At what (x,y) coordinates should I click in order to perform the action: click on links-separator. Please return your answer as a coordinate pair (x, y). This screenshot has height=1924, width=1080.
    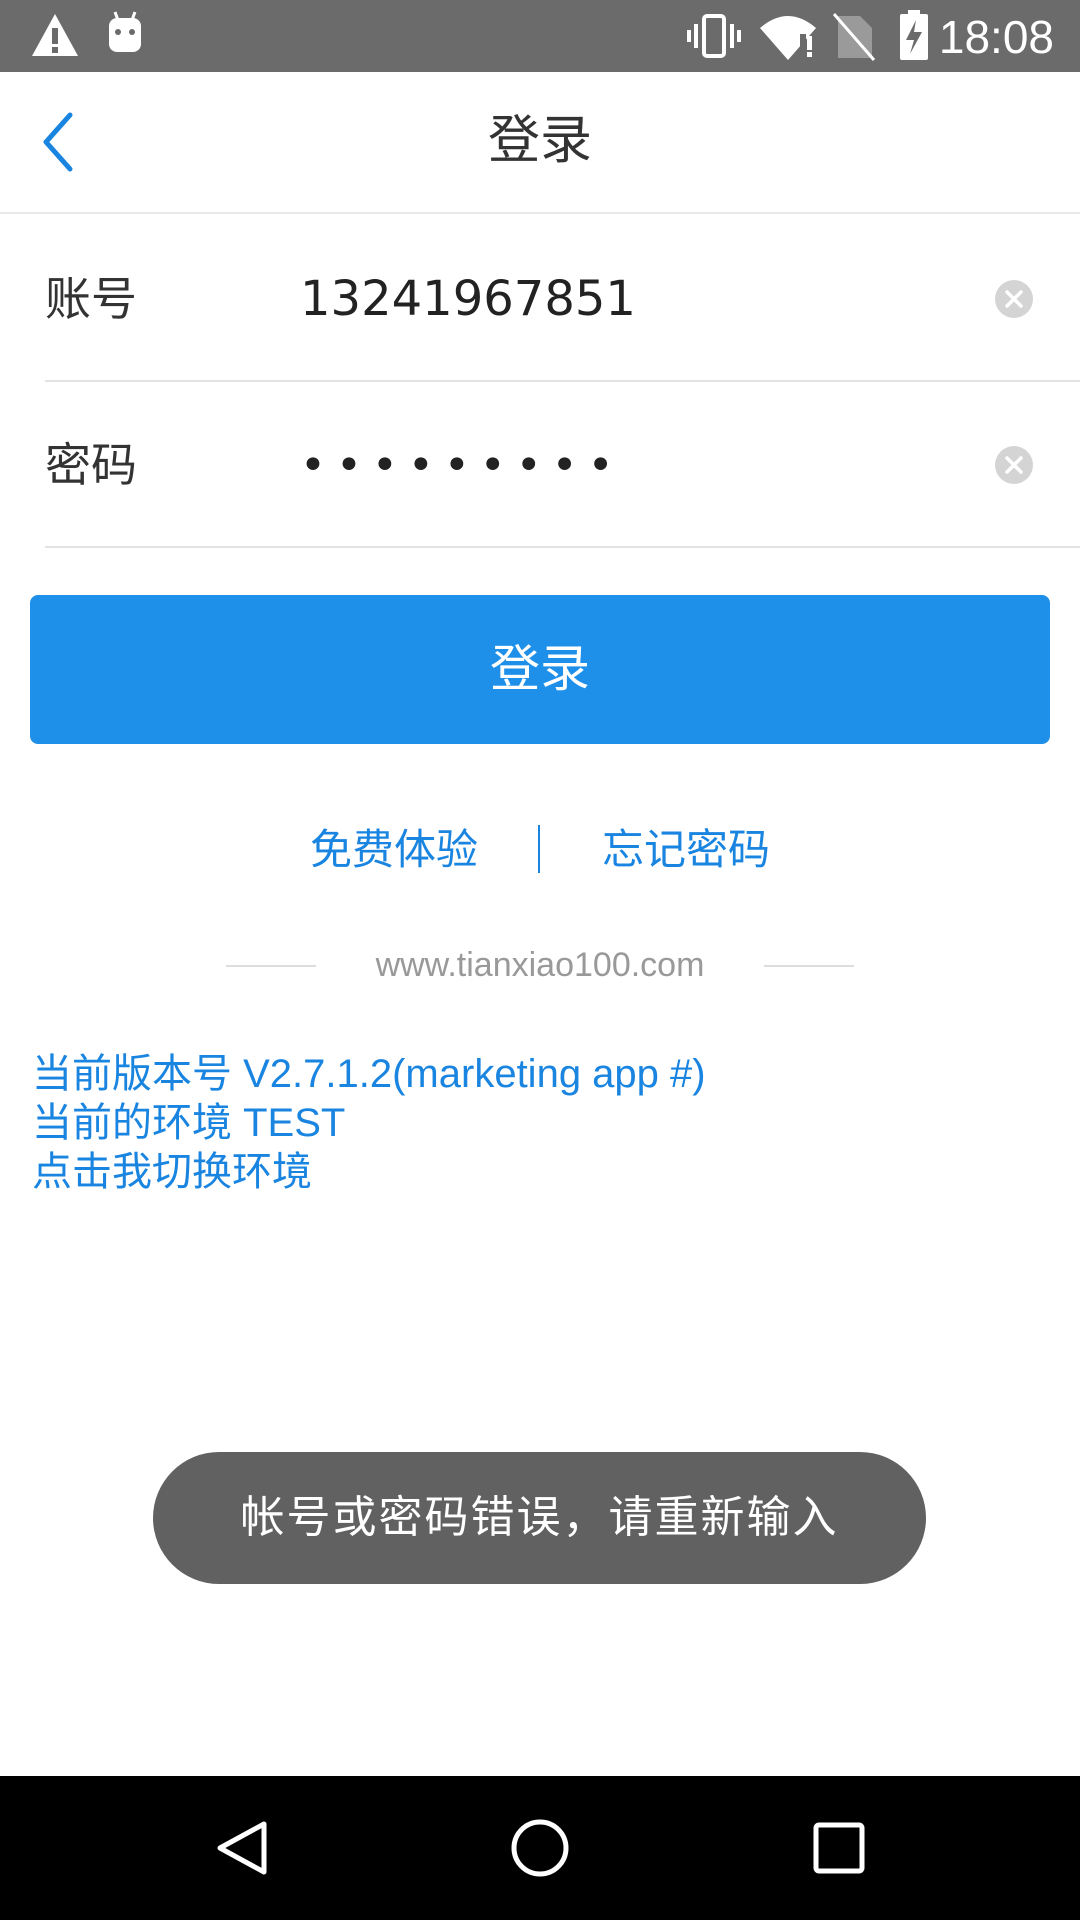
    Looking at the image, I should click on (539, 849).